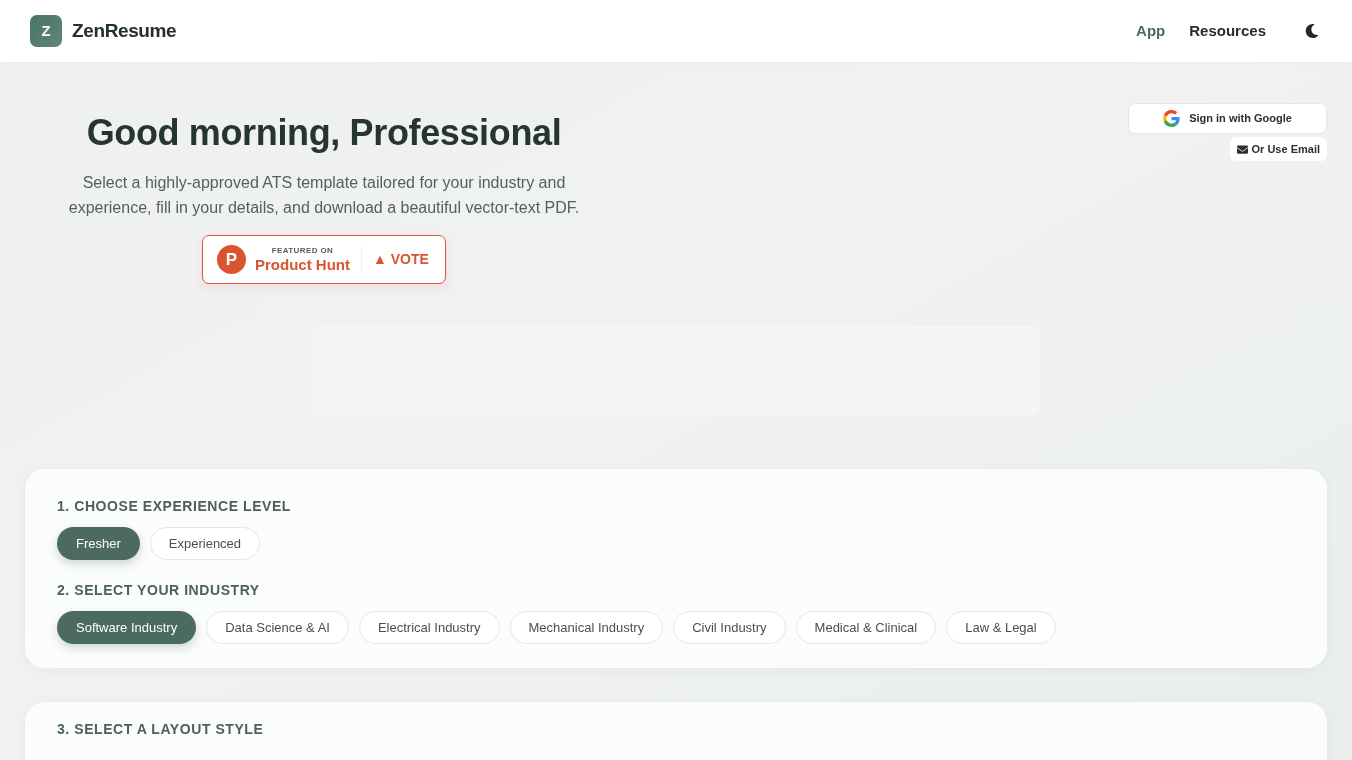  What do you see at coordinates (1151, 31) in the screenshot?
I see `nav-link: App` at bounding box center [1151, 31].